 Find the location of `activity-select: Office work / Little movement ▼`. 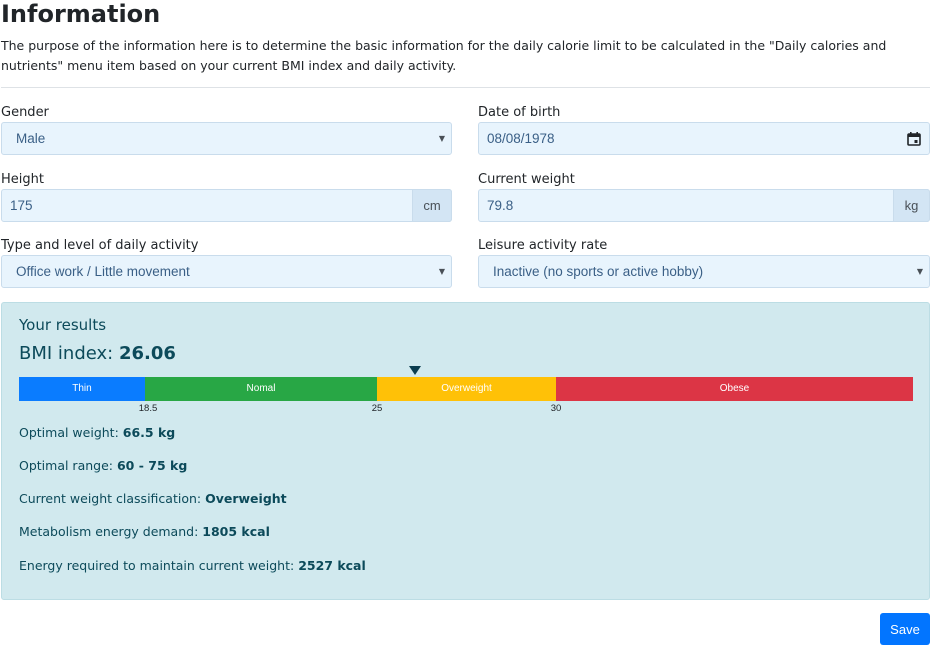

activity-select: Office work / Little movement ▼ is located at coordinates (226, 271).